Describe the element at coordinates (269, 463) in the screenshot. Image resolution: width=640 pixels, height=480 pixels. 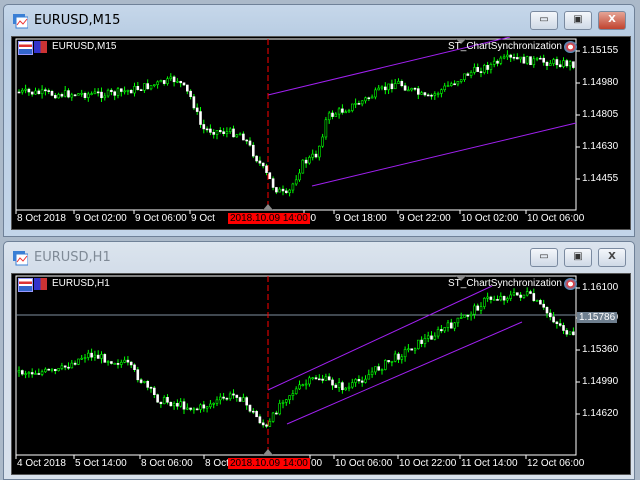
I see `crosshair-time-label: 2018.10.09 14:00` at that location.